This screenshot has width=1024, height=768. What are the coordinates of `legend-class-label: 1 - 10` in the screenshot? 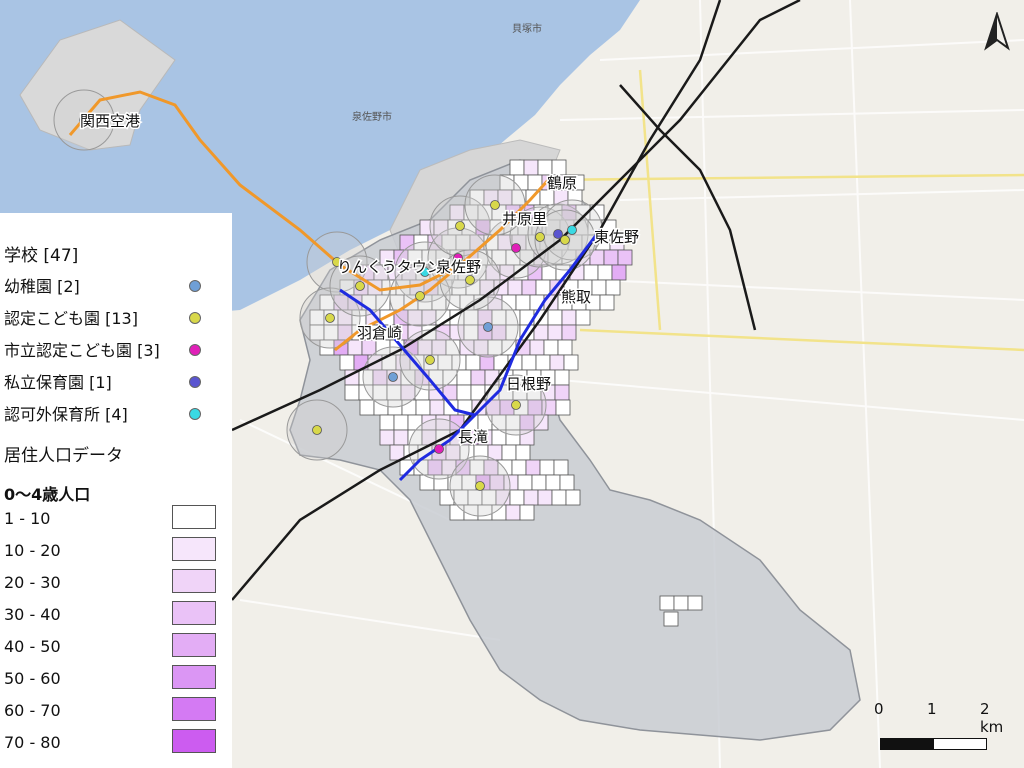 It's located at (27, 518).